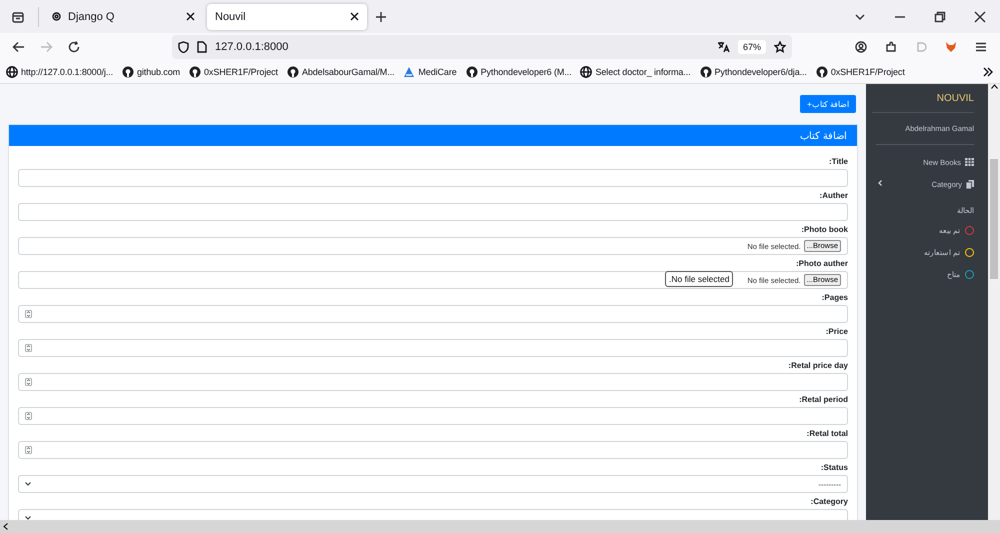  What do you see at coordinates (409, 72) in the screenshot?
I see `triangle-logo-icon` at bounding box center [409, 72].